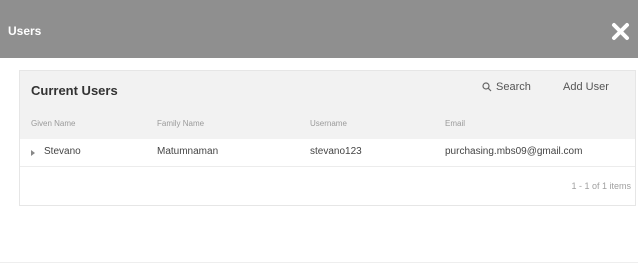 The width and height of the screenshot is (638, 268). I want to click on search-button: Search, so click(506, 87).